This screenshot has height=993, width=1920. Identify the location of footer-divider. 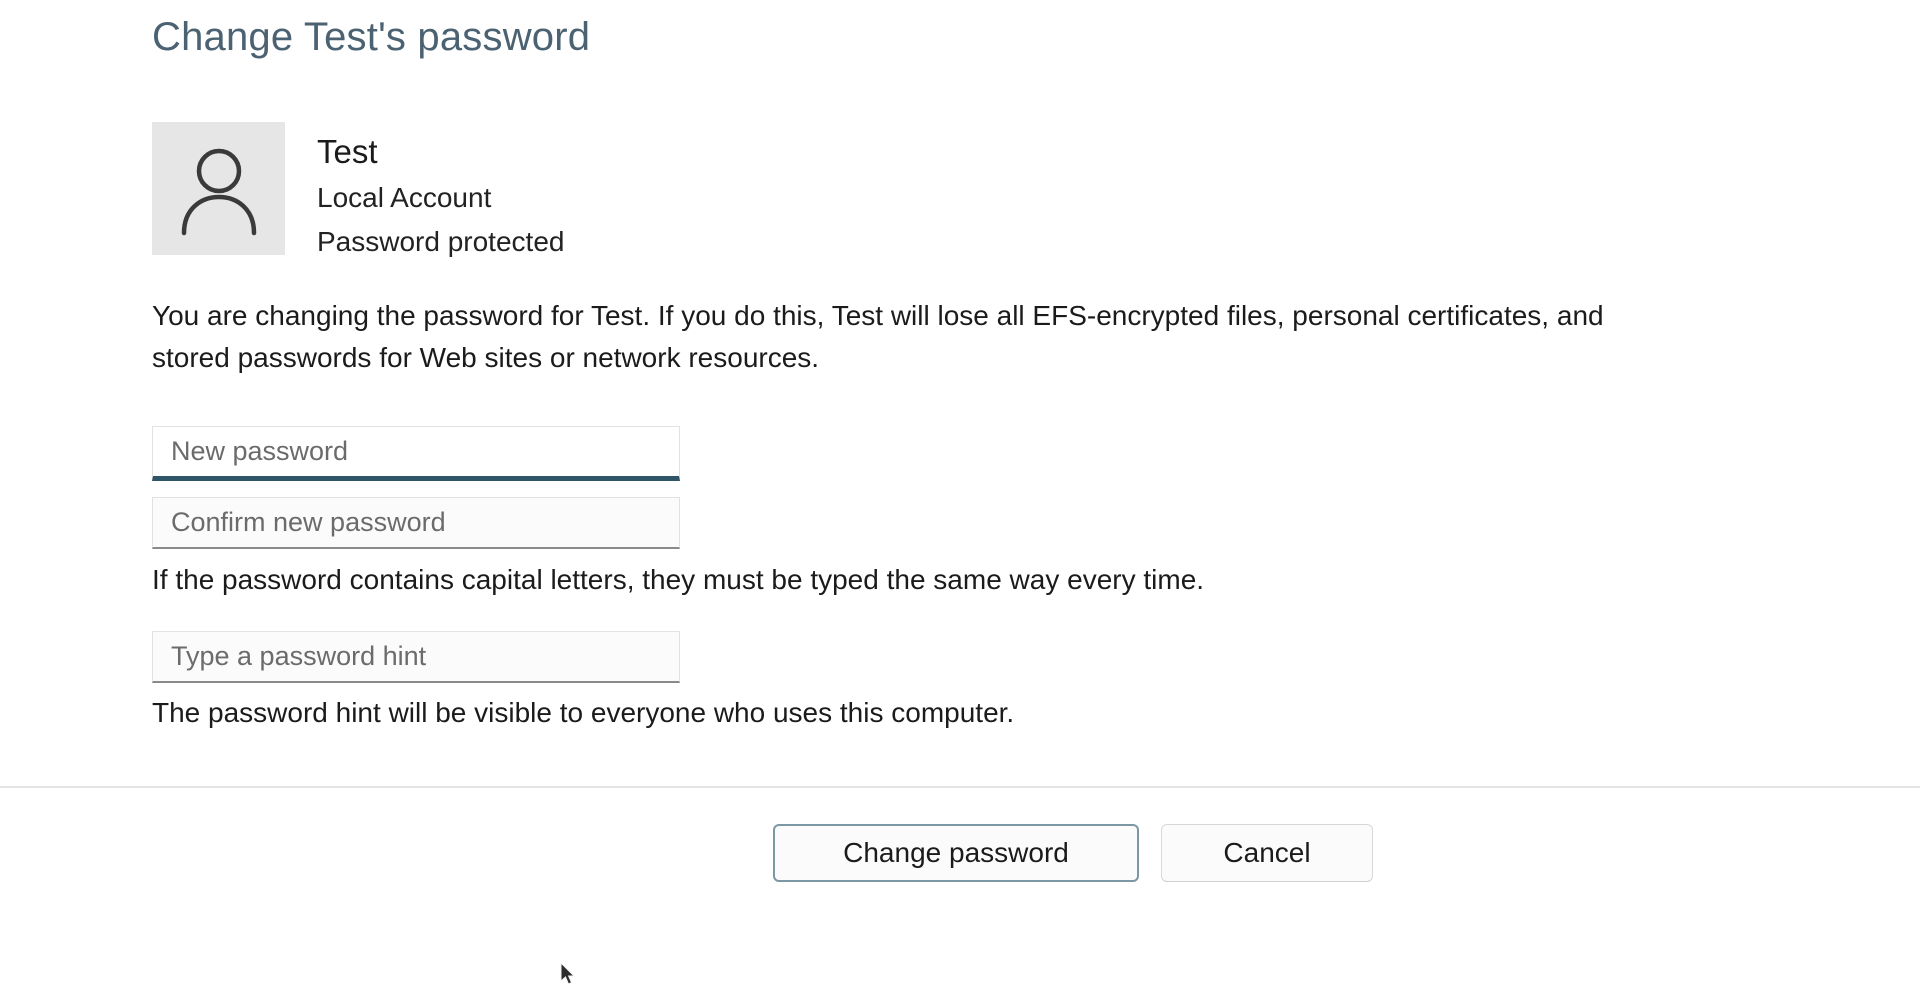
(960, 787).